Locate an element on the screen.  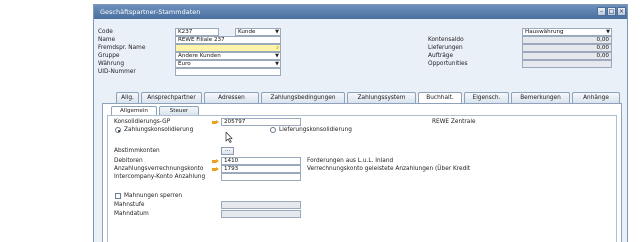
close-icon: × is located at coordinates (621, 11).